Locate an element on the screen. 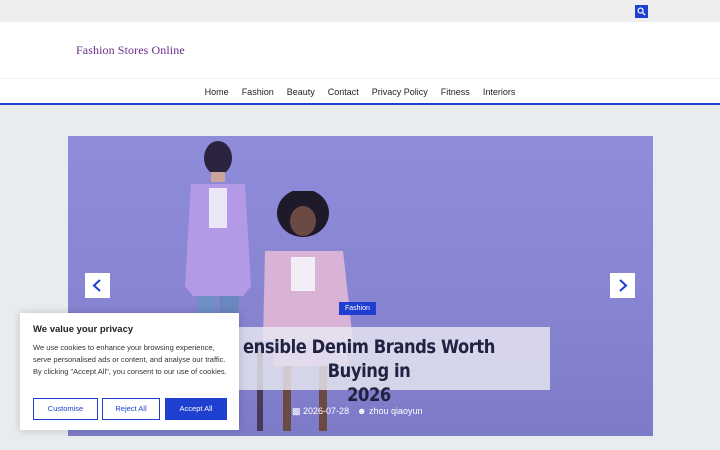 The width and height of the screenshot is (720, 450). customise-button: Customise is located at coordinates (65, 409).